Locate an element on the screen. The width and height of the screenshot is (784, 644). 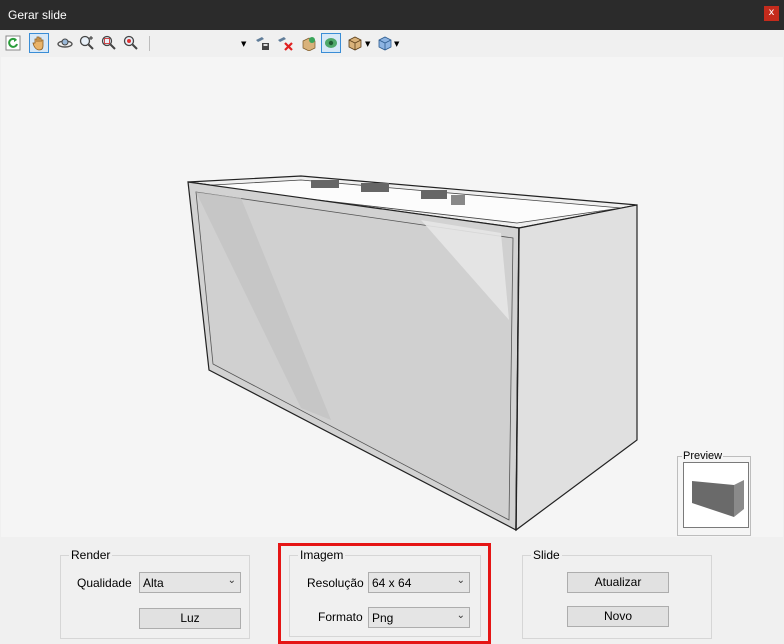
preview-panel: Preview is located at coordinates (714, 493).